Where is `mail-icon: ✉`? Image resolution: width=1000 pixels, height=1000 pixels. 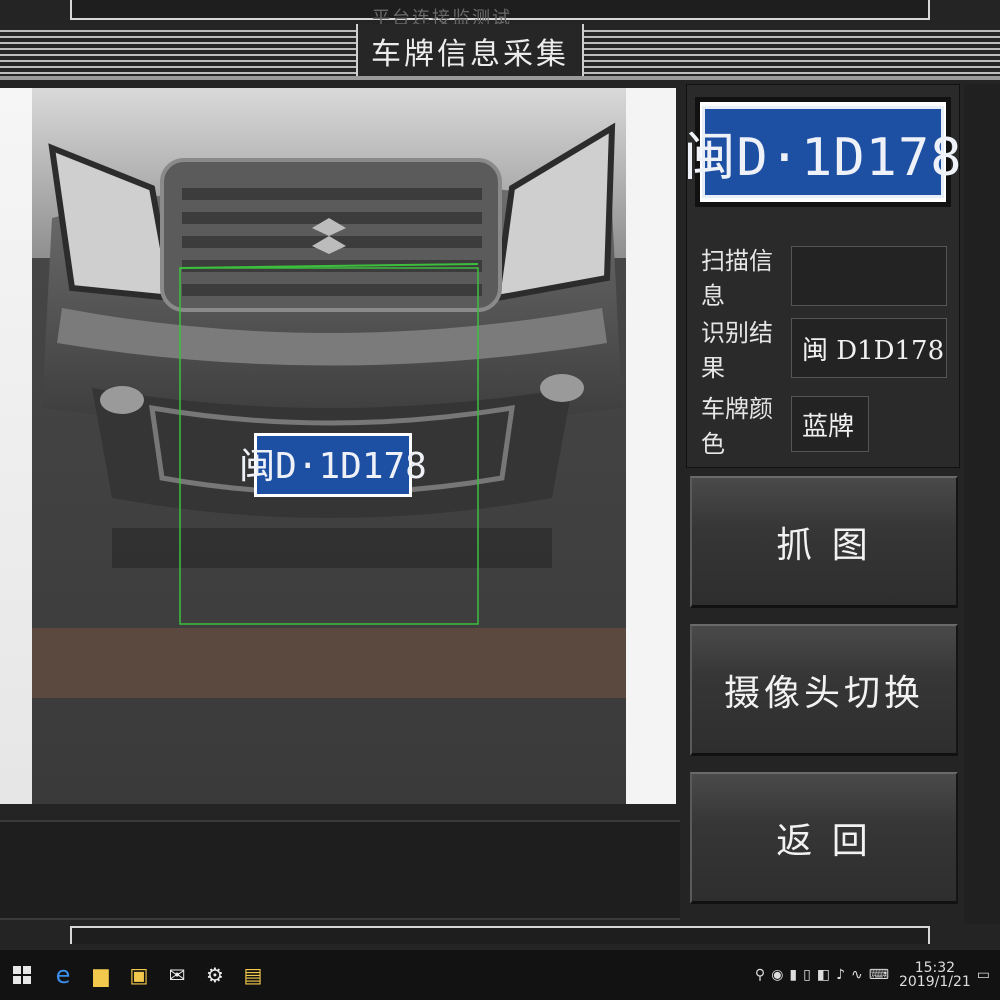 mail-icon: ✉ is located at coordinates (177, 975).